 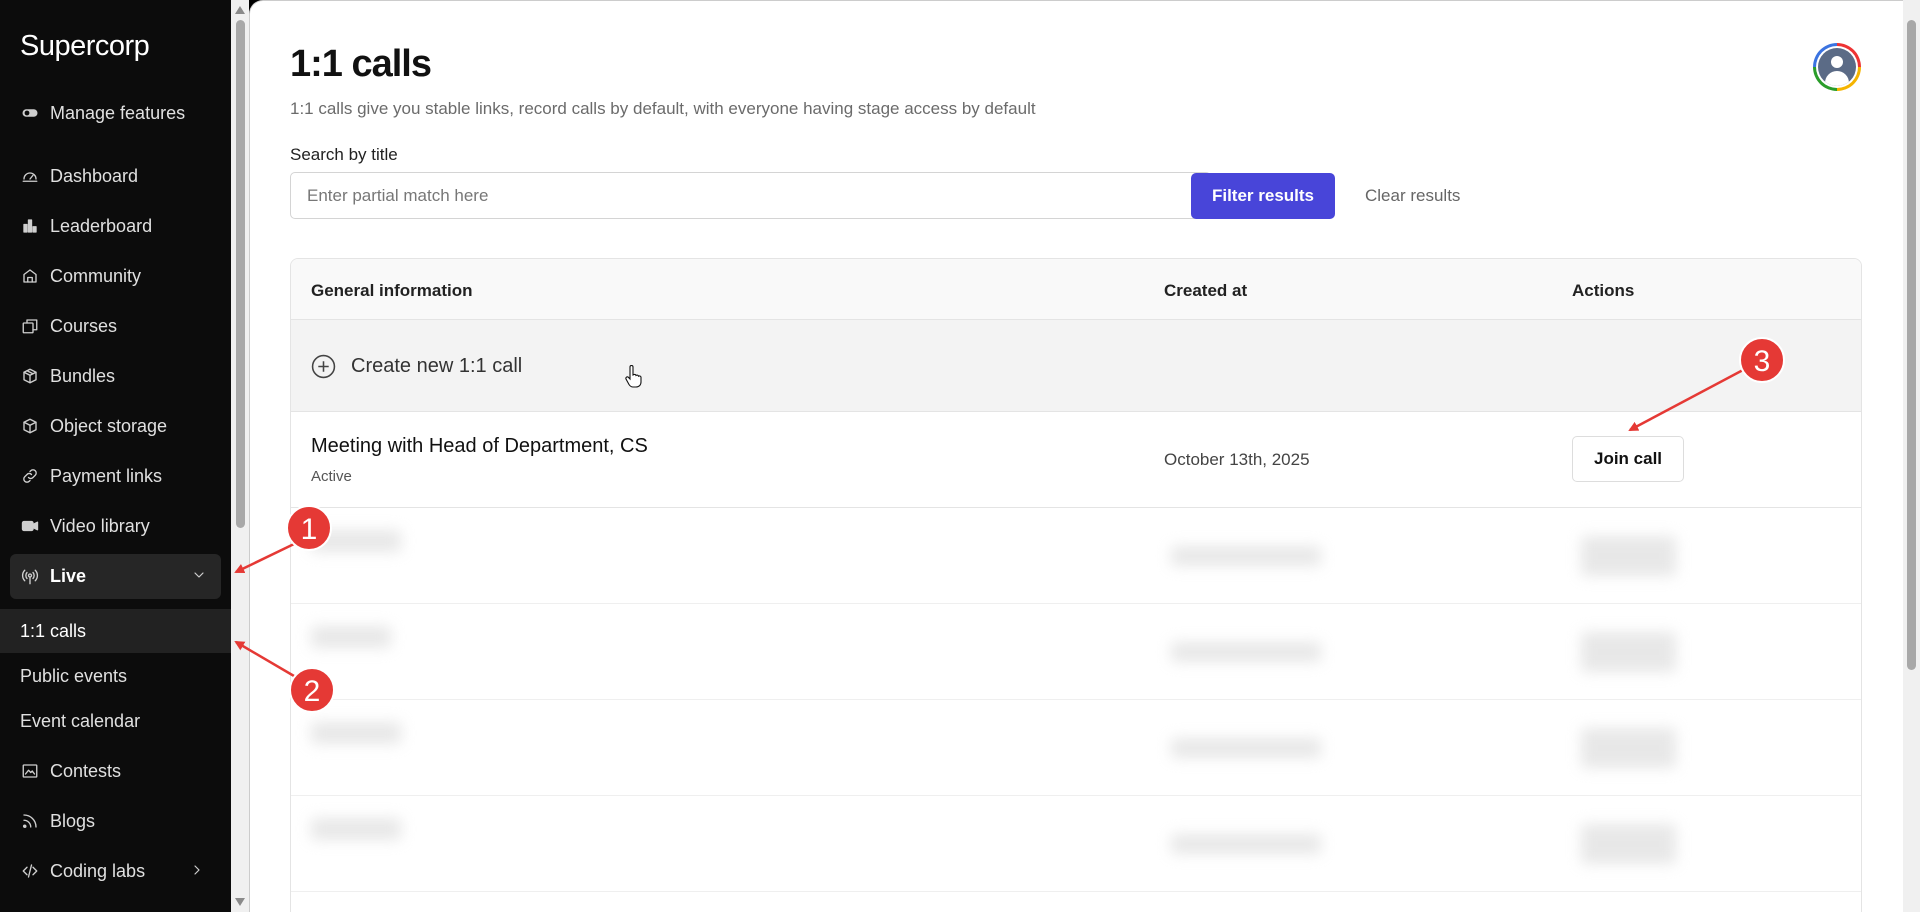 I want to click on sidebar-item-leaderboard: Leaderboard, so click(x=115, y=226).